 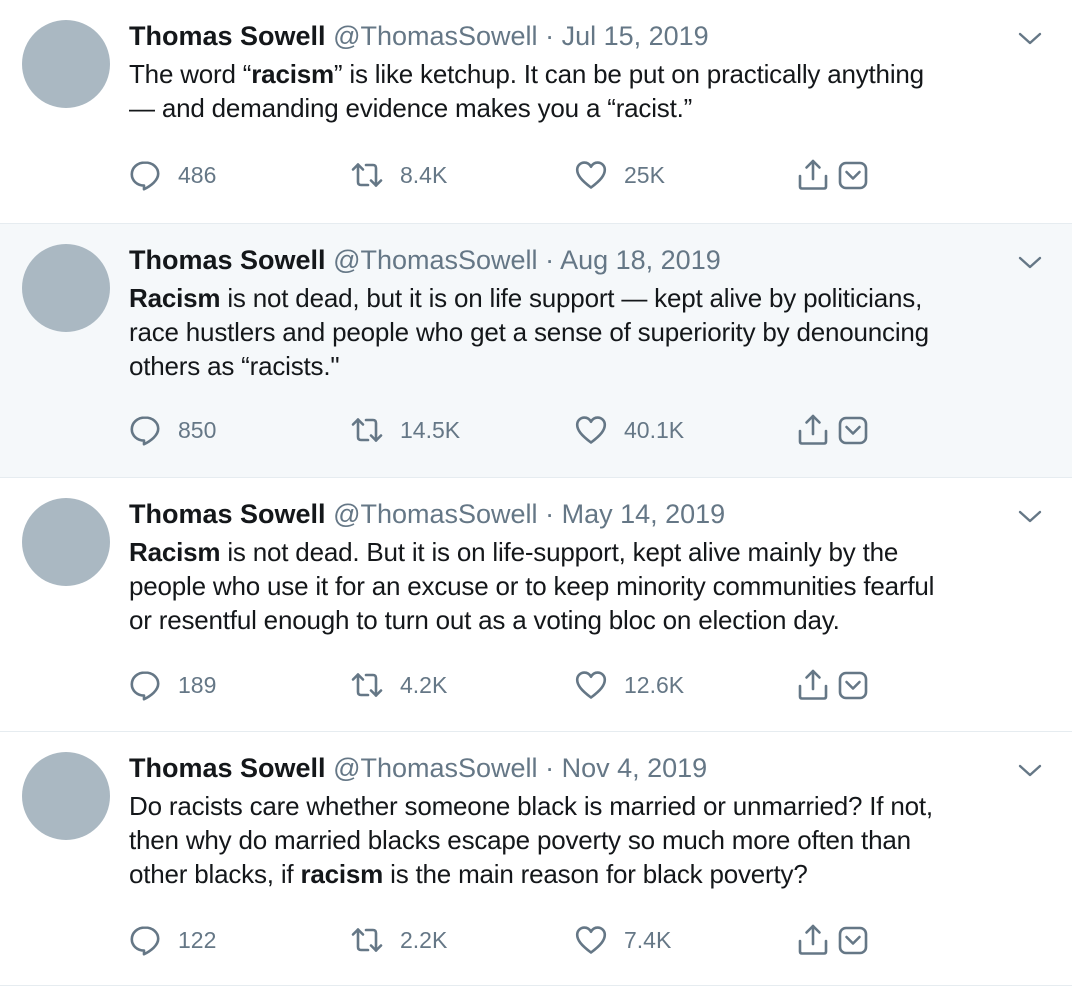 What do you see at coordinates (424, 684) in the screenshot?
I see `retweet-count: 4.2K` at bounding box center [424, 684].